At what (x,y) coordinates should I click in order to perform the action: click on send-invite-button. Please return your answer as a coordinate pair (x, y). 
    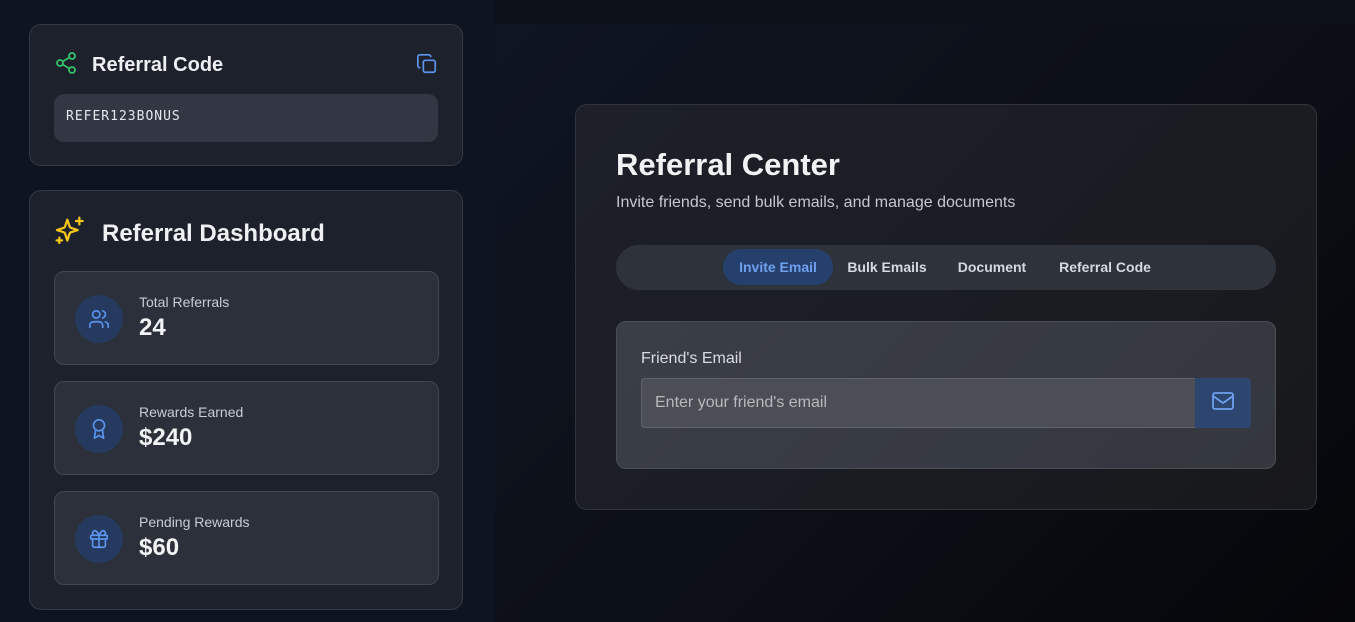
    Looking at the image, I should click on (1223, 403).